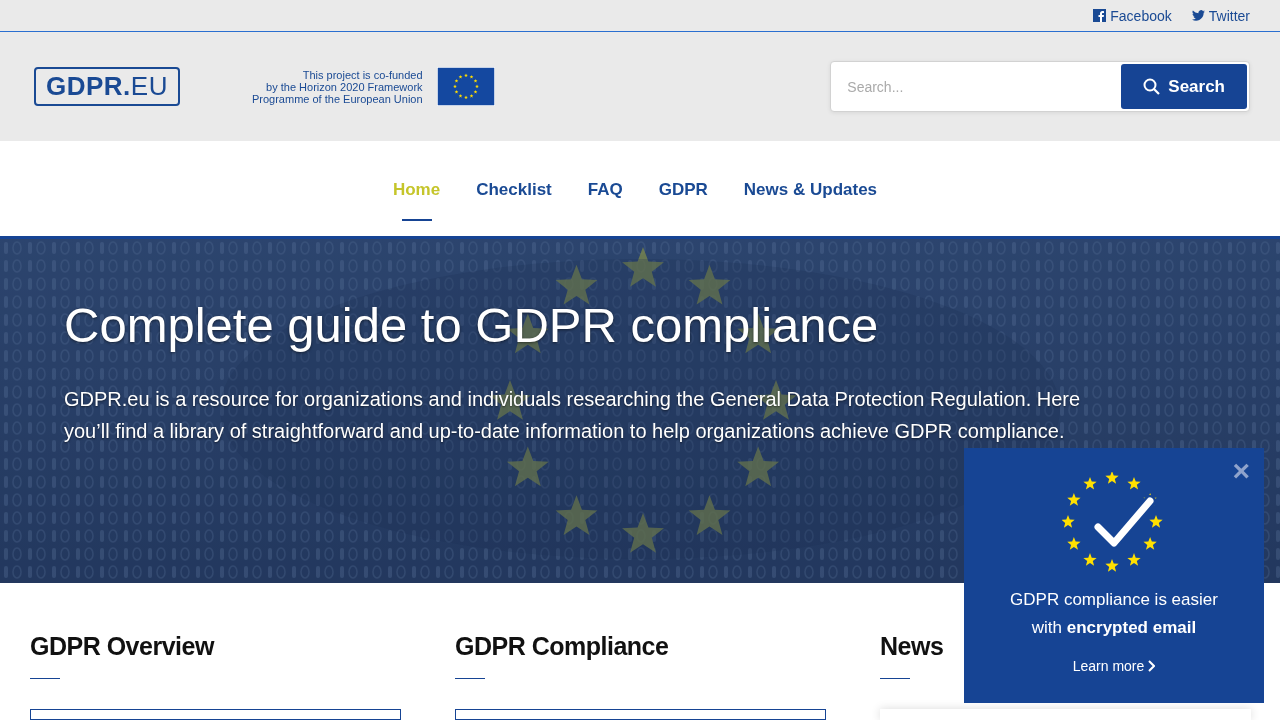  I want to click on close-button: ×, so click(1241, 471).